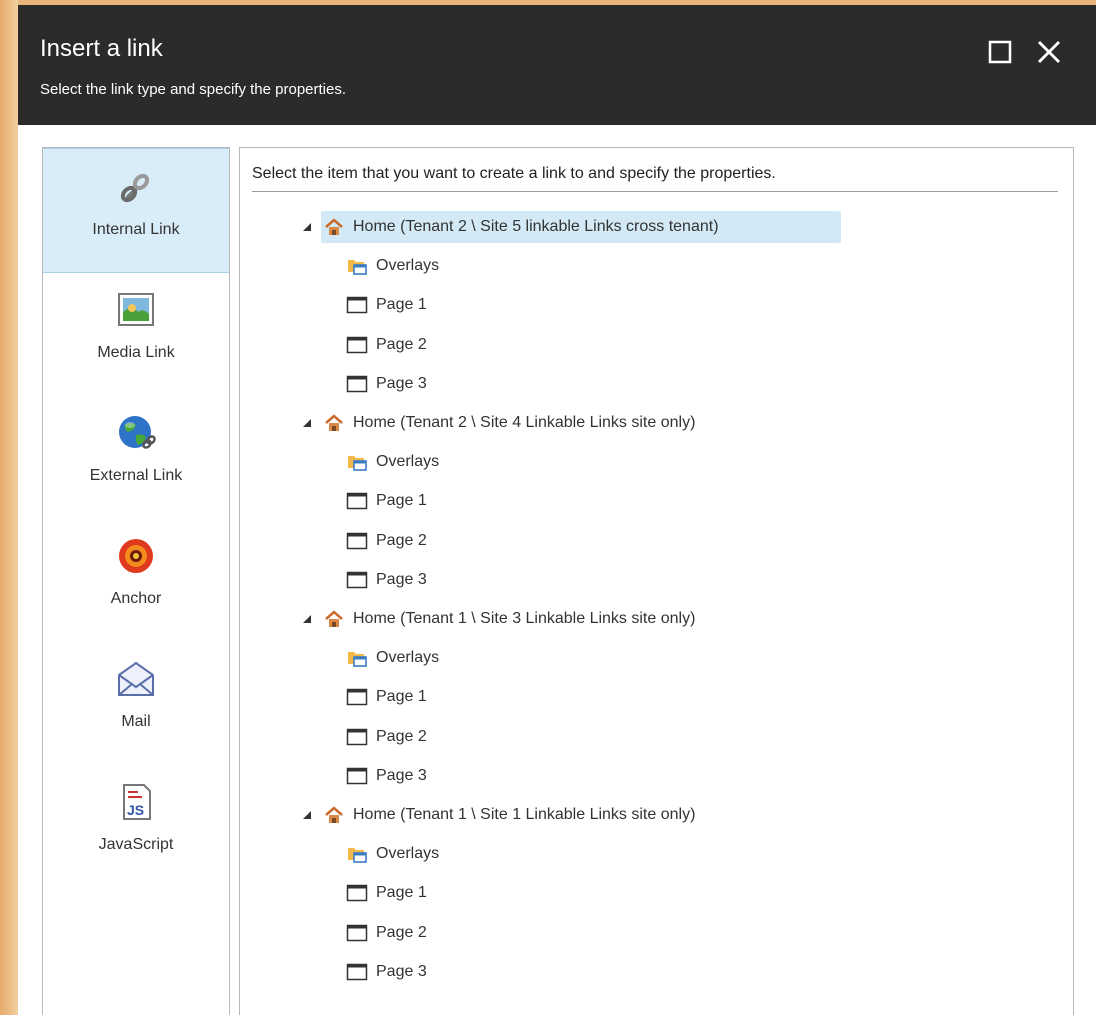 The height and width of the screenshot is (1015, 1096). I want to click on globe-link-icon, so click(137, 432).